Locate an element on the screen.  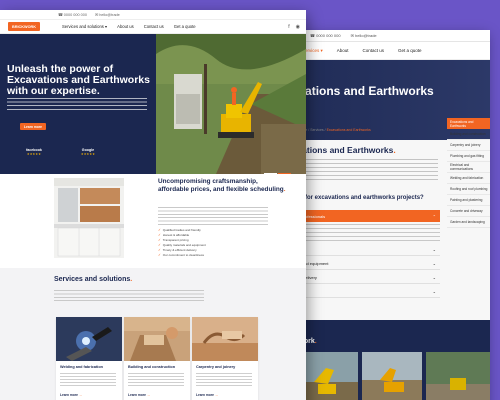
hero-description is located at coordinates (77, 105).